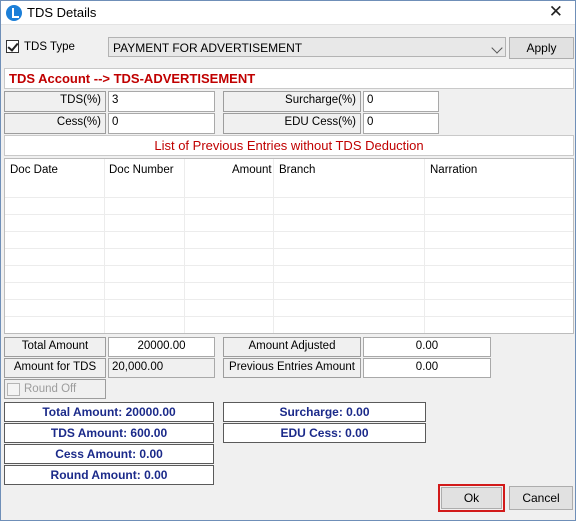  Describe the element at coordinates (50, 389) in the screenshot. I see `round-off-label: Round Off` at that location.